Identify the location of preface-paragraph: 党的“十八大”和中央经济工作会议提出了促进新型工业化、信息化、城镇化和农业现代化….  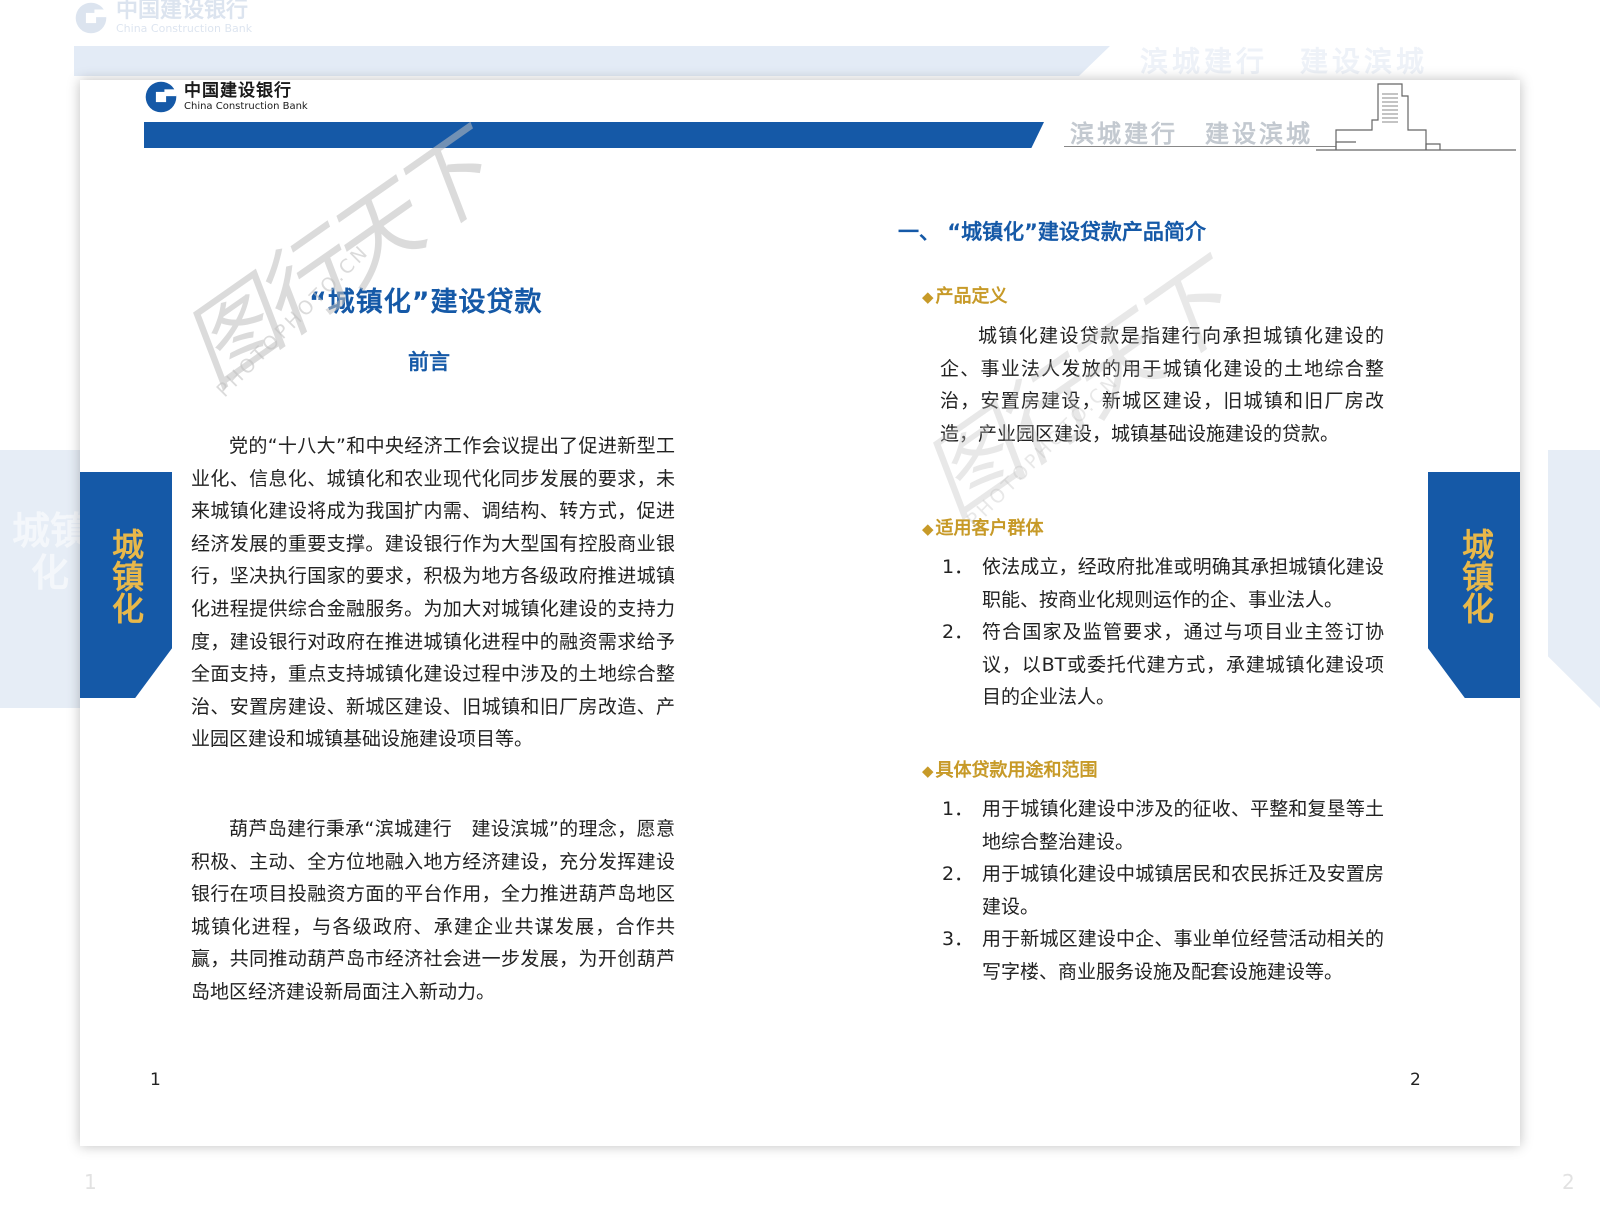
(433, 593).